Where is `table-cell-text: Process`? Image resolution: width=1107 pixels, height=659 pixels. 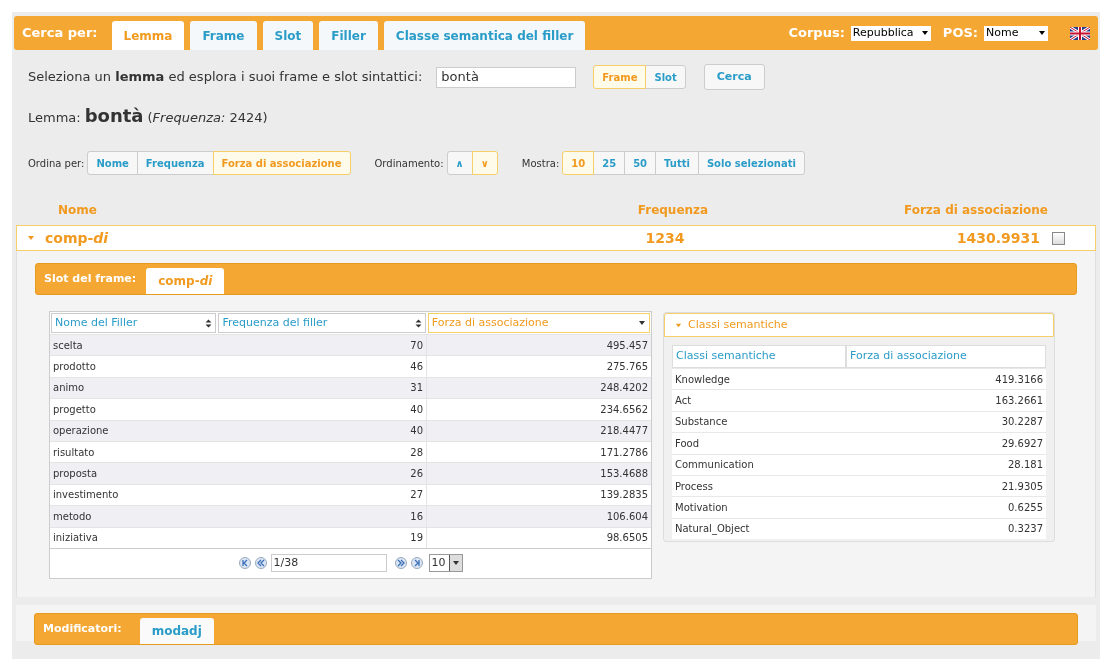
table-cell-text: Process is located at coordinates (694, 486).